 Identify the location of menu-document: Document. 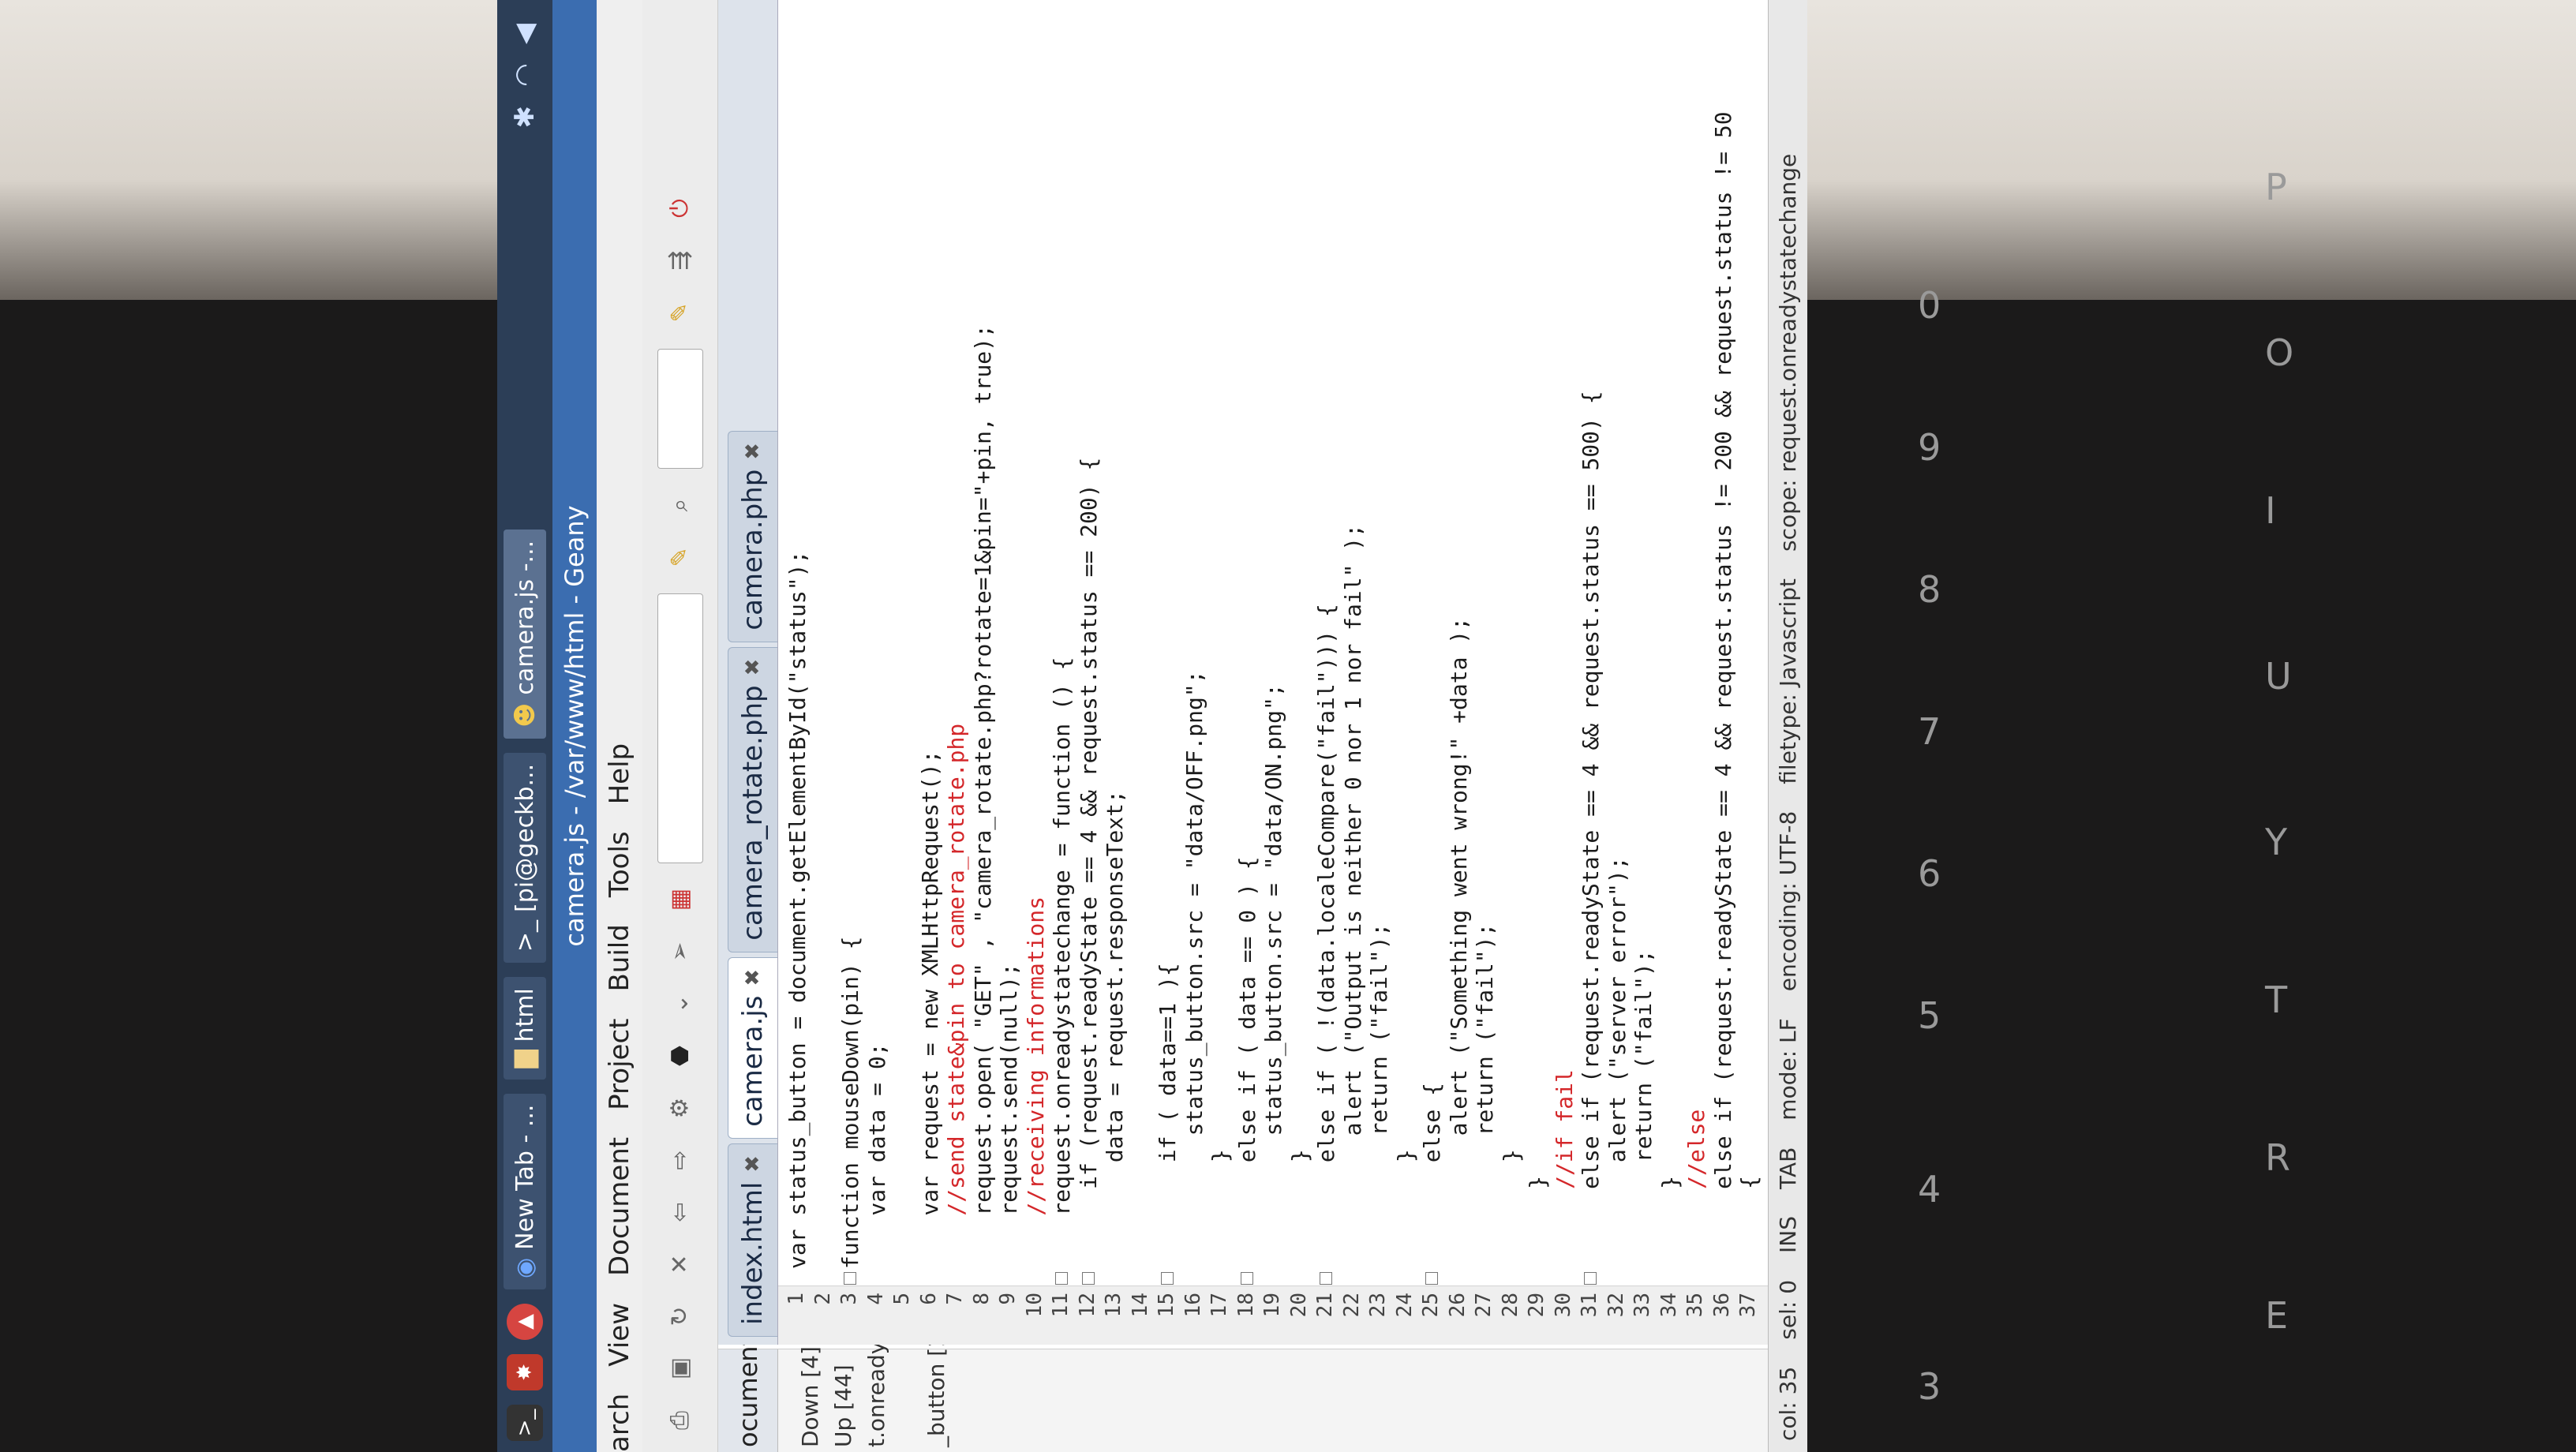
(619, 1206).